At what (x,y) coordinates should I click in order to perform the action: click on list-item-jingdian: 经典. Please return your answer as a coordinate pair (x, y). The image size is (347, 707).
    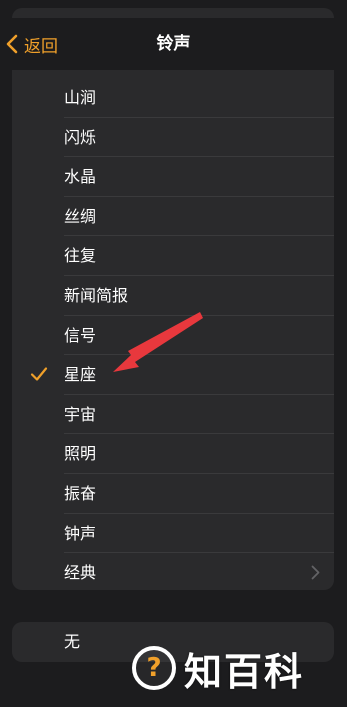
    Looking at the image, I should click on (173, 571).